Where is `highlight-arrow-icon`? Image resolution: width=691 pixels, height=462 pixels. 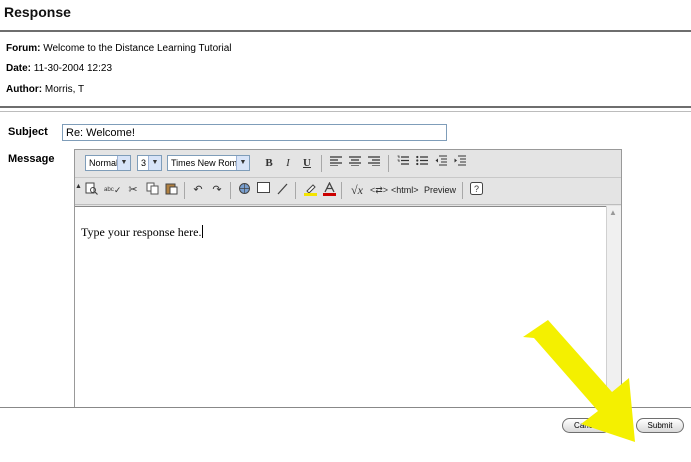
highlight-arrow-icon is located at coordinates (579, 381).